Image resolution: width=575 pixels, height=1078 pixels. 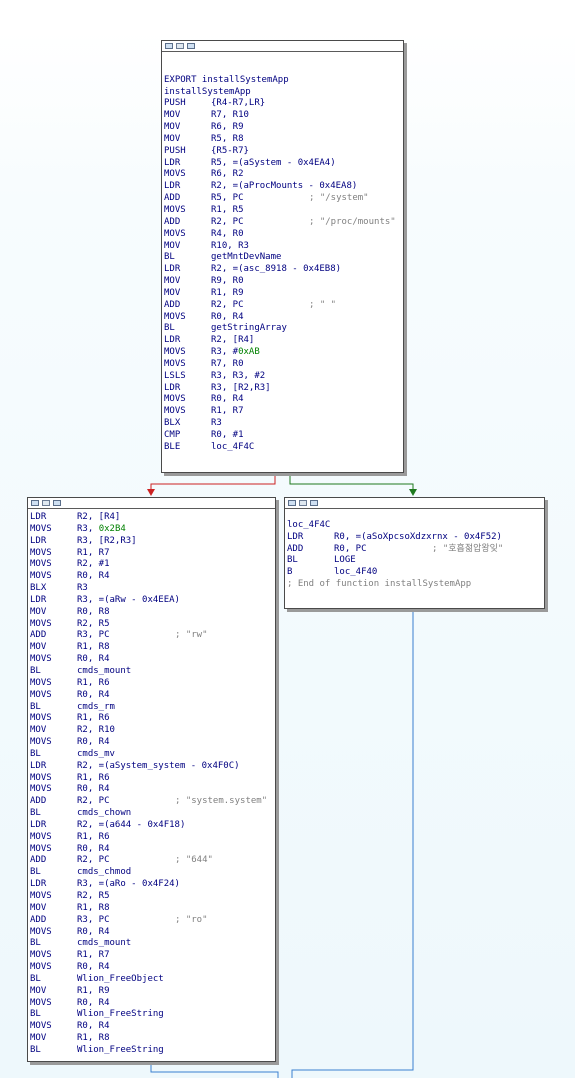 I want to click on operands: R4, R0, so click(x=227, y=235).